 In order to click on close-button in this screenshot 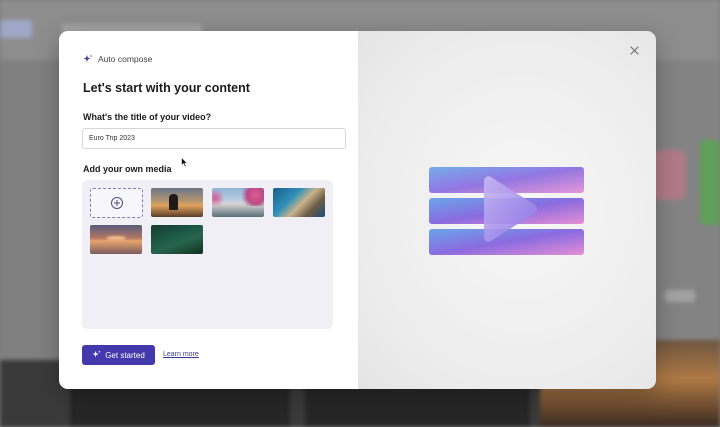, I will do `click(634, 51)`.